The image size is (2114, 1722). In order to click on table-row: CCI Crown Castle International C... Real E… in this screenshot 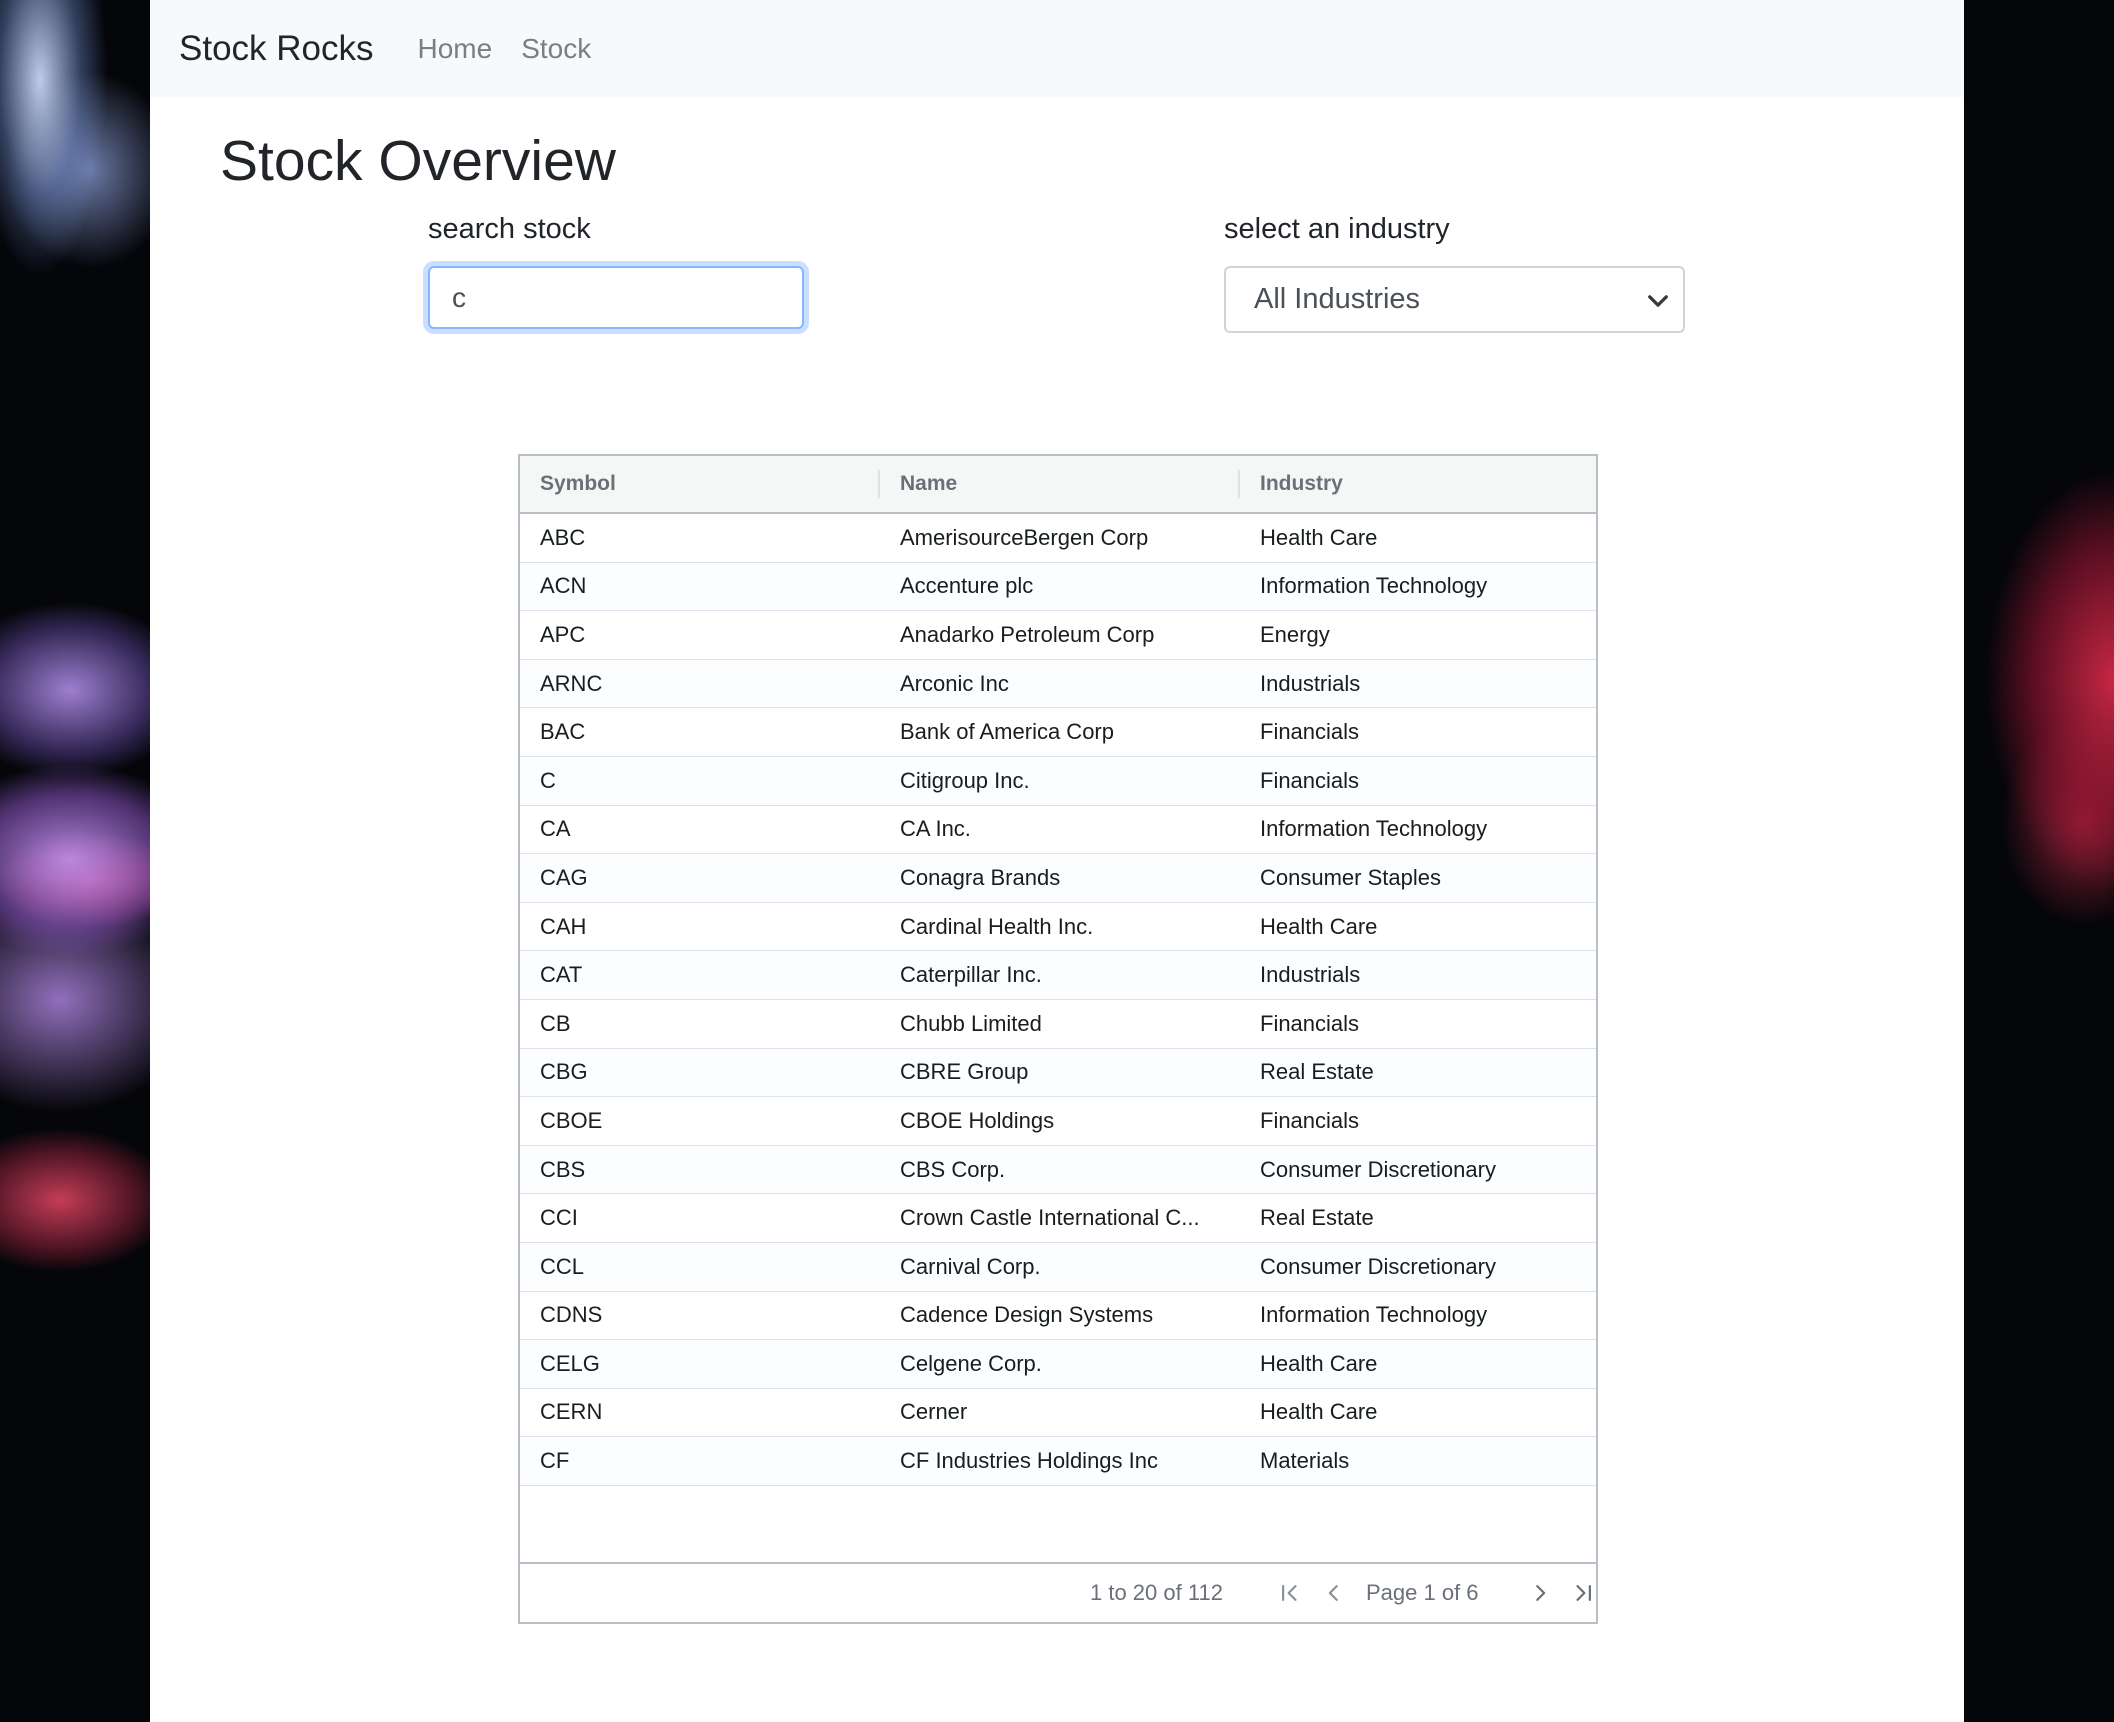, I will do `click(1058, 1218)`.